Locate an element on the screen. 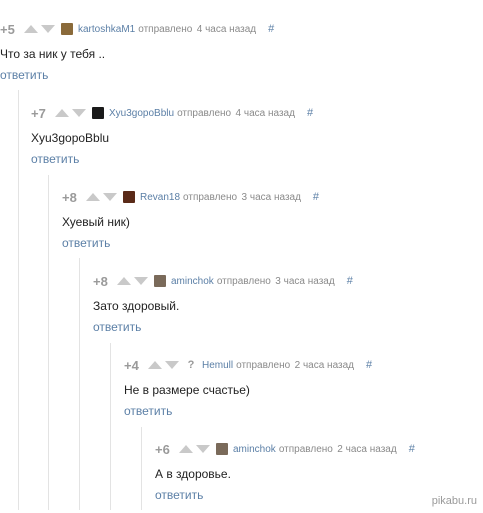 The width and height of the screenshot is (483, 513). comment-text: Xyu3gopoBblu is located at coordinates (70, 138).